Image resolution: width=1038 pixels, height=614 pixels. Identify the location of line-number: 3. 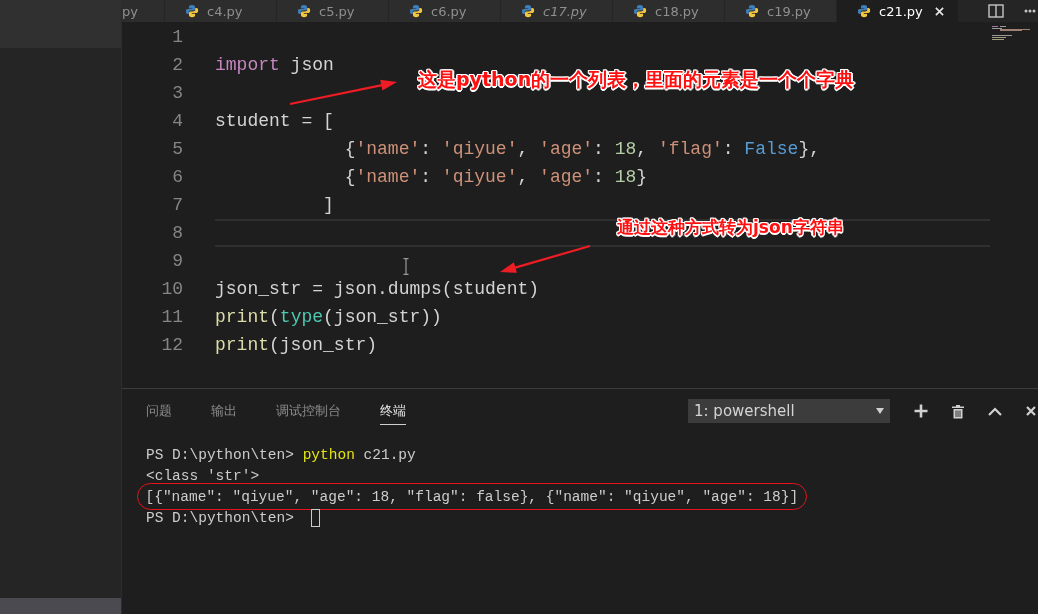
(177, 93).